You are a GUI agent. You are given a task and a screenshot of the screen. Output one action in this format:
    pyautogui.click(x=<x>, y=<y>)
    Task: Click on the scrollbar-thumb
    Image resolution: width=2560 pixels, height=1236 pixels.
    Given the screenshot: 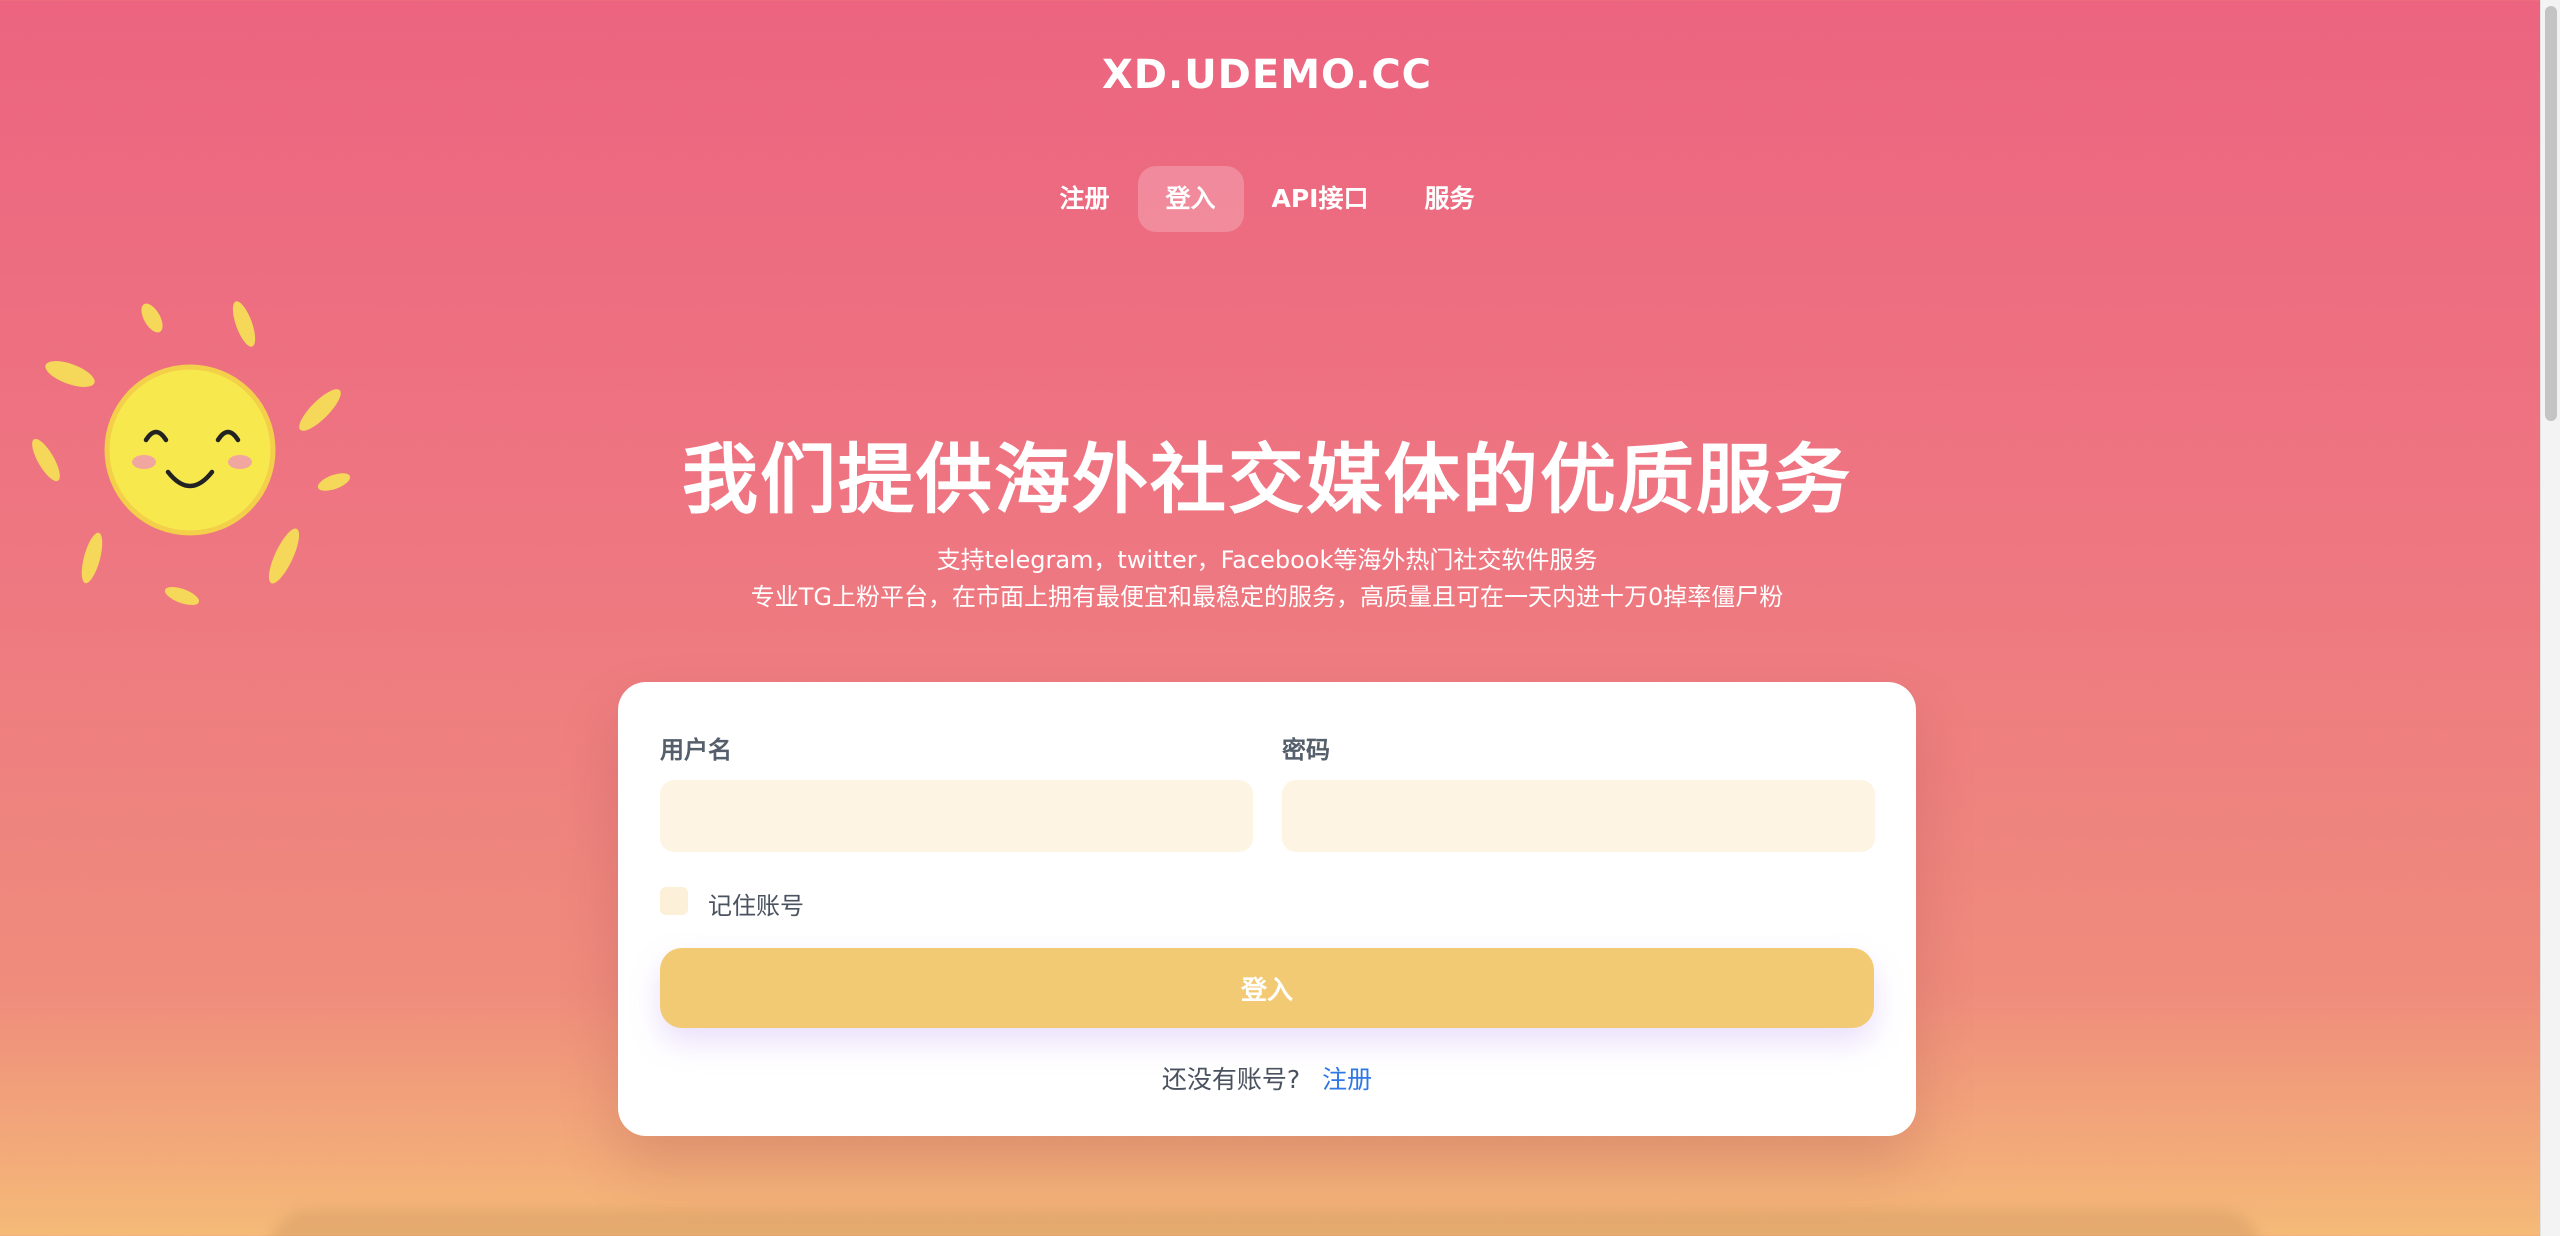 What is the action you would take?
    pyautogui.click(x=2551, y=213)
    